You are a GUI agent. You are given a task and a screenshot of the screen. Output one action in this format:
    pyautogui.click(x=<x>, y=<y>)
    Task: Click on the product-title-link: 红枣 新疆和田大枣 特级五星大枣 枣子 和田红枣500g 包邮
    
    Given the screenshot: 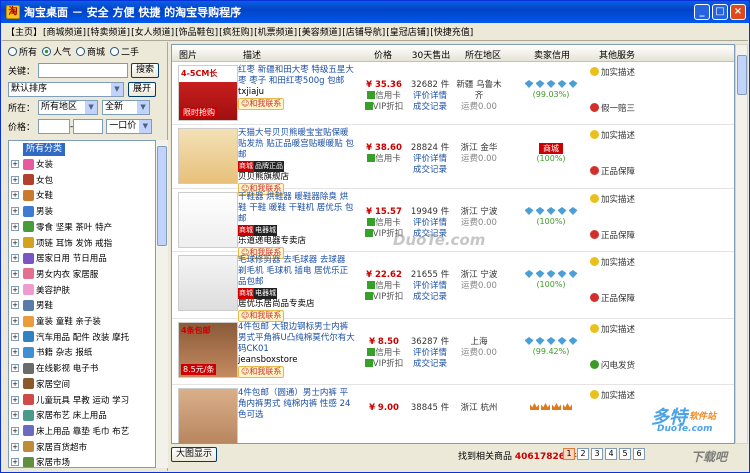 What is the action you would take?
    pyautogui.click(x=297, y=76)
    